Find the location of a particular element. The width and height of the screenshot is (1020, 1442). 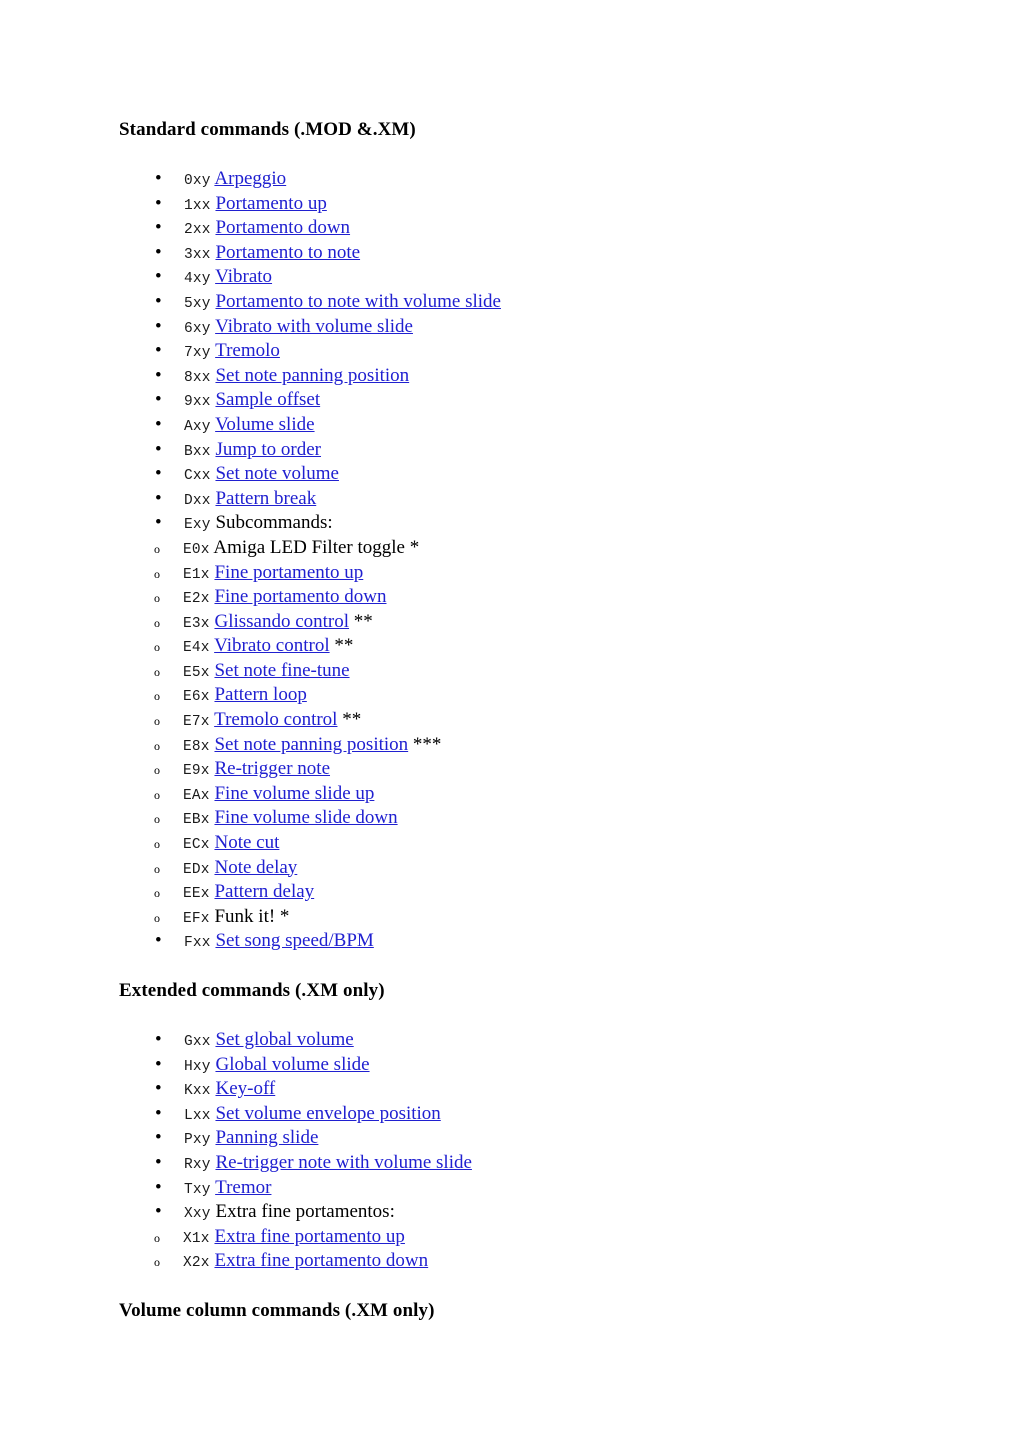

command-code: E5x is located at coordinates (196, 672).